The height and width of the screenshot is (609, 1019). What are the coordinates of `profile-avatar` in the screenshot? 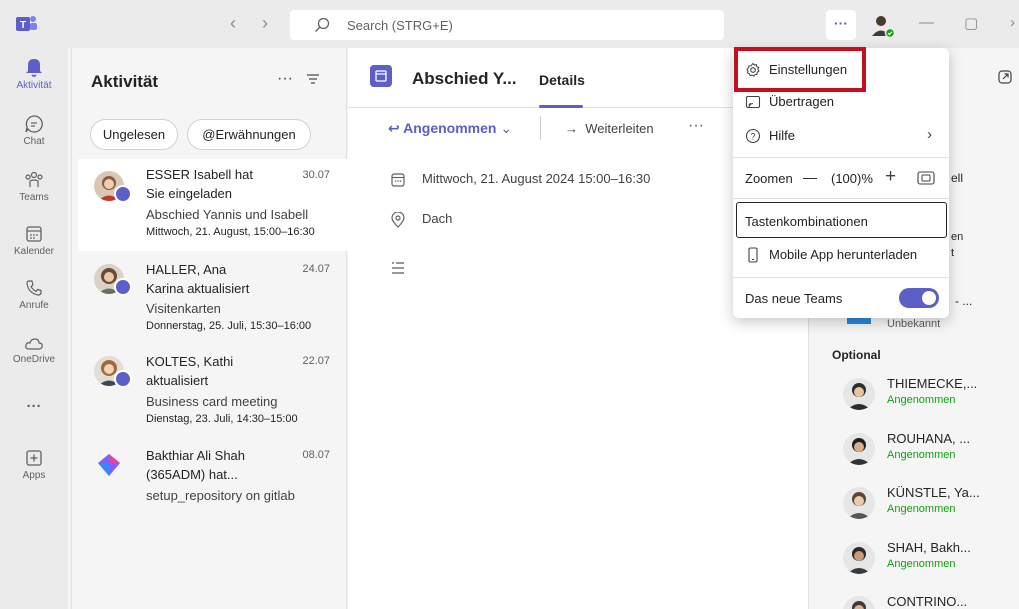 It's located at (882, 25).